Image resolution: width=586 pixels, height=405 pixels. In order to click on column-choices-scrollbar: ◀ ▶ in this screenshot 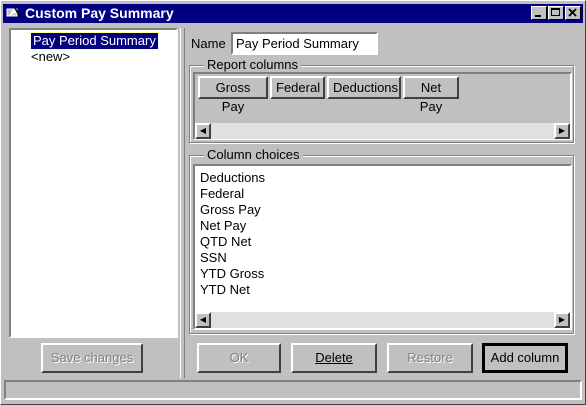, I will do `click(382, 320)`.